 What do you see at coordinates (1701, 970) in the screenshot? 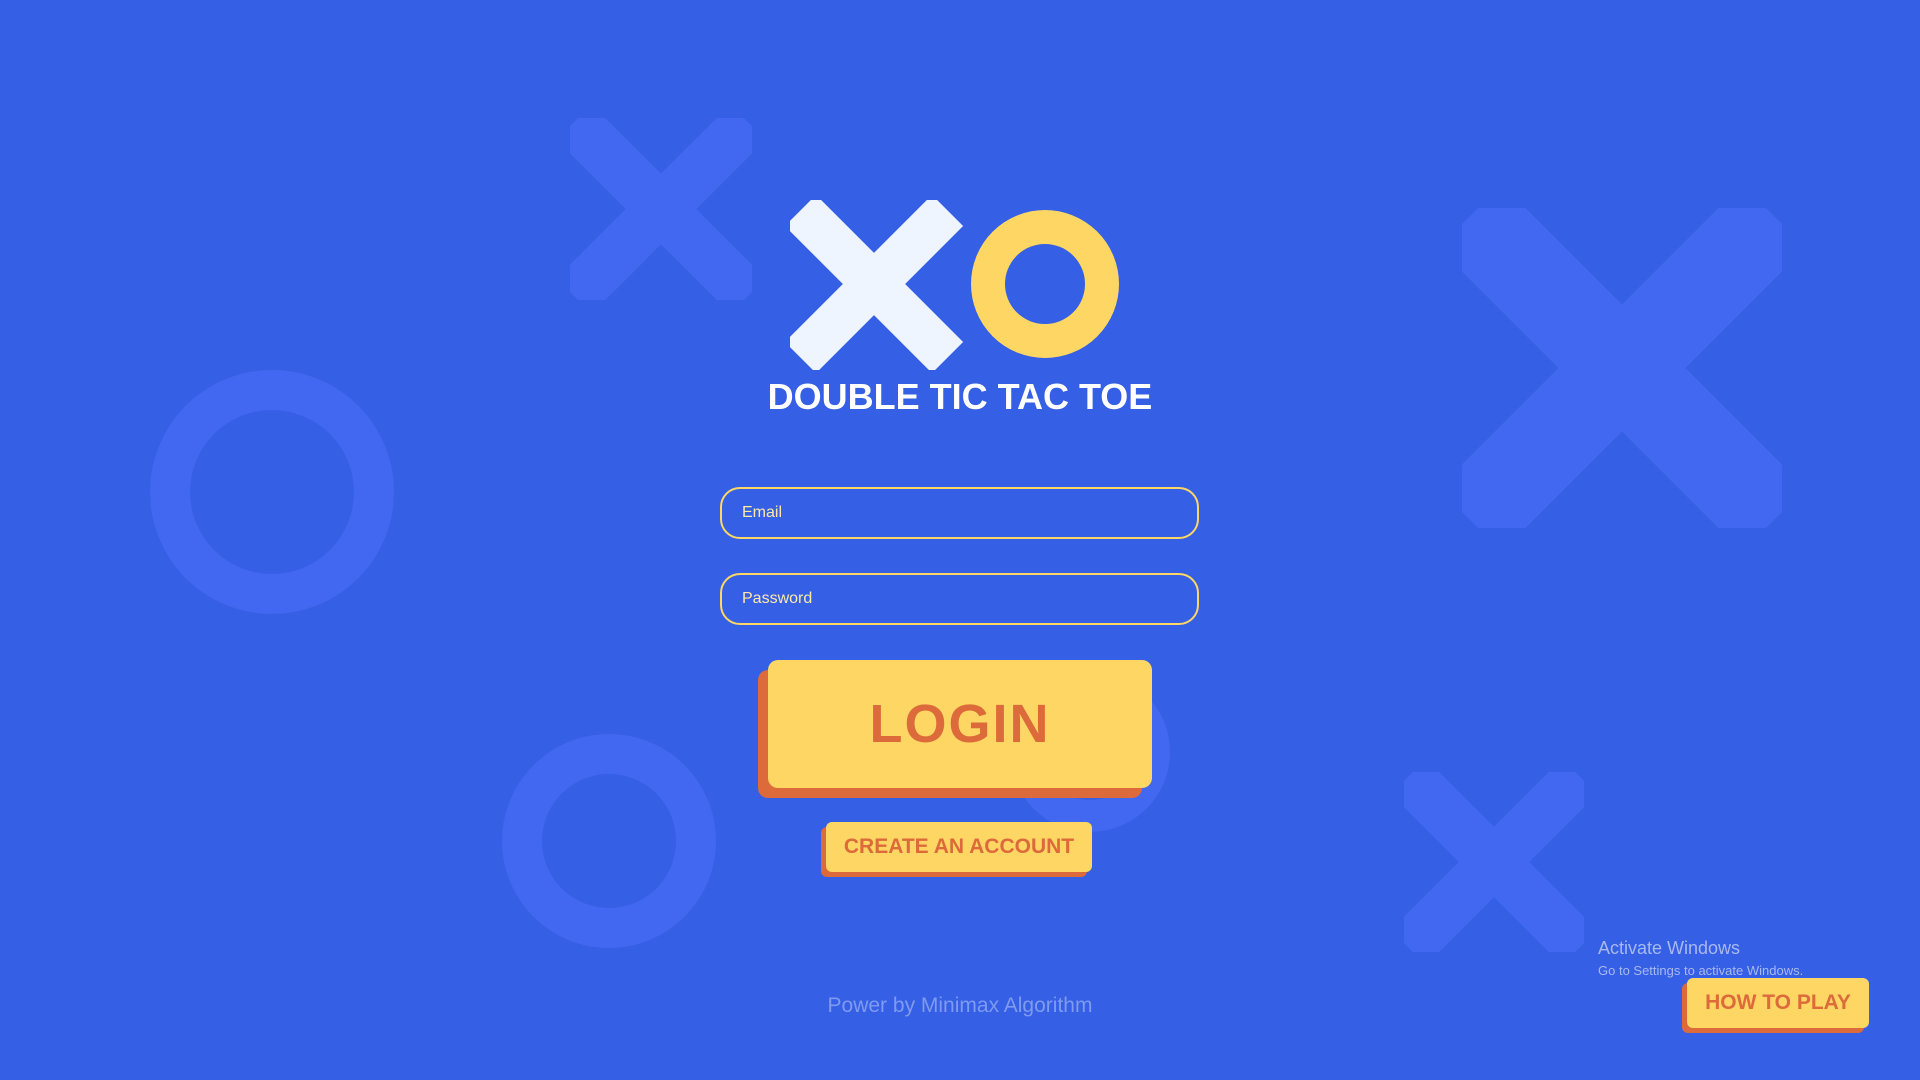
I see `watermark-subtitle: Go to Settings to activate Windows.` at bounding box center [1701, 970].